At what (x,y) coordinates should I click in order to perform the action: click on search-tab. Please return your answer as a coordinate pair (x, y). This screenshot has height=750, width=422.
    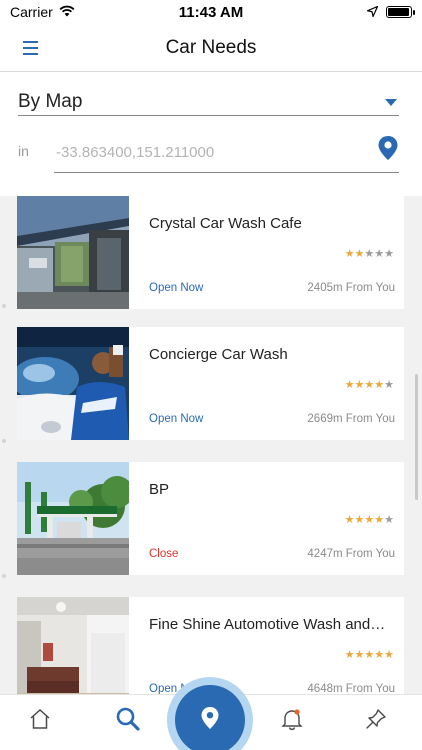
    Looking at the image, I should click on (128, 721).